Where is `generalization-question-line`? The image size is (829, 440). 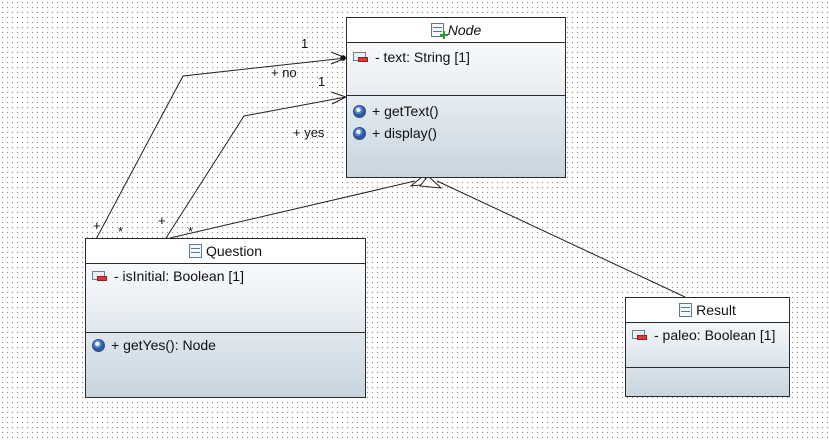 generalization-question-line is located at coordinates (292, 209).